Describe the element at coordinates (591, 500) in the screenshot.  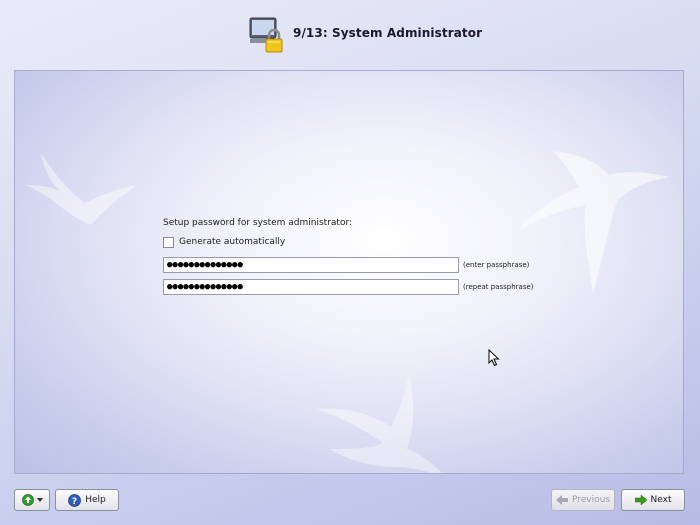
I see `previous-label: Previous` at that location.